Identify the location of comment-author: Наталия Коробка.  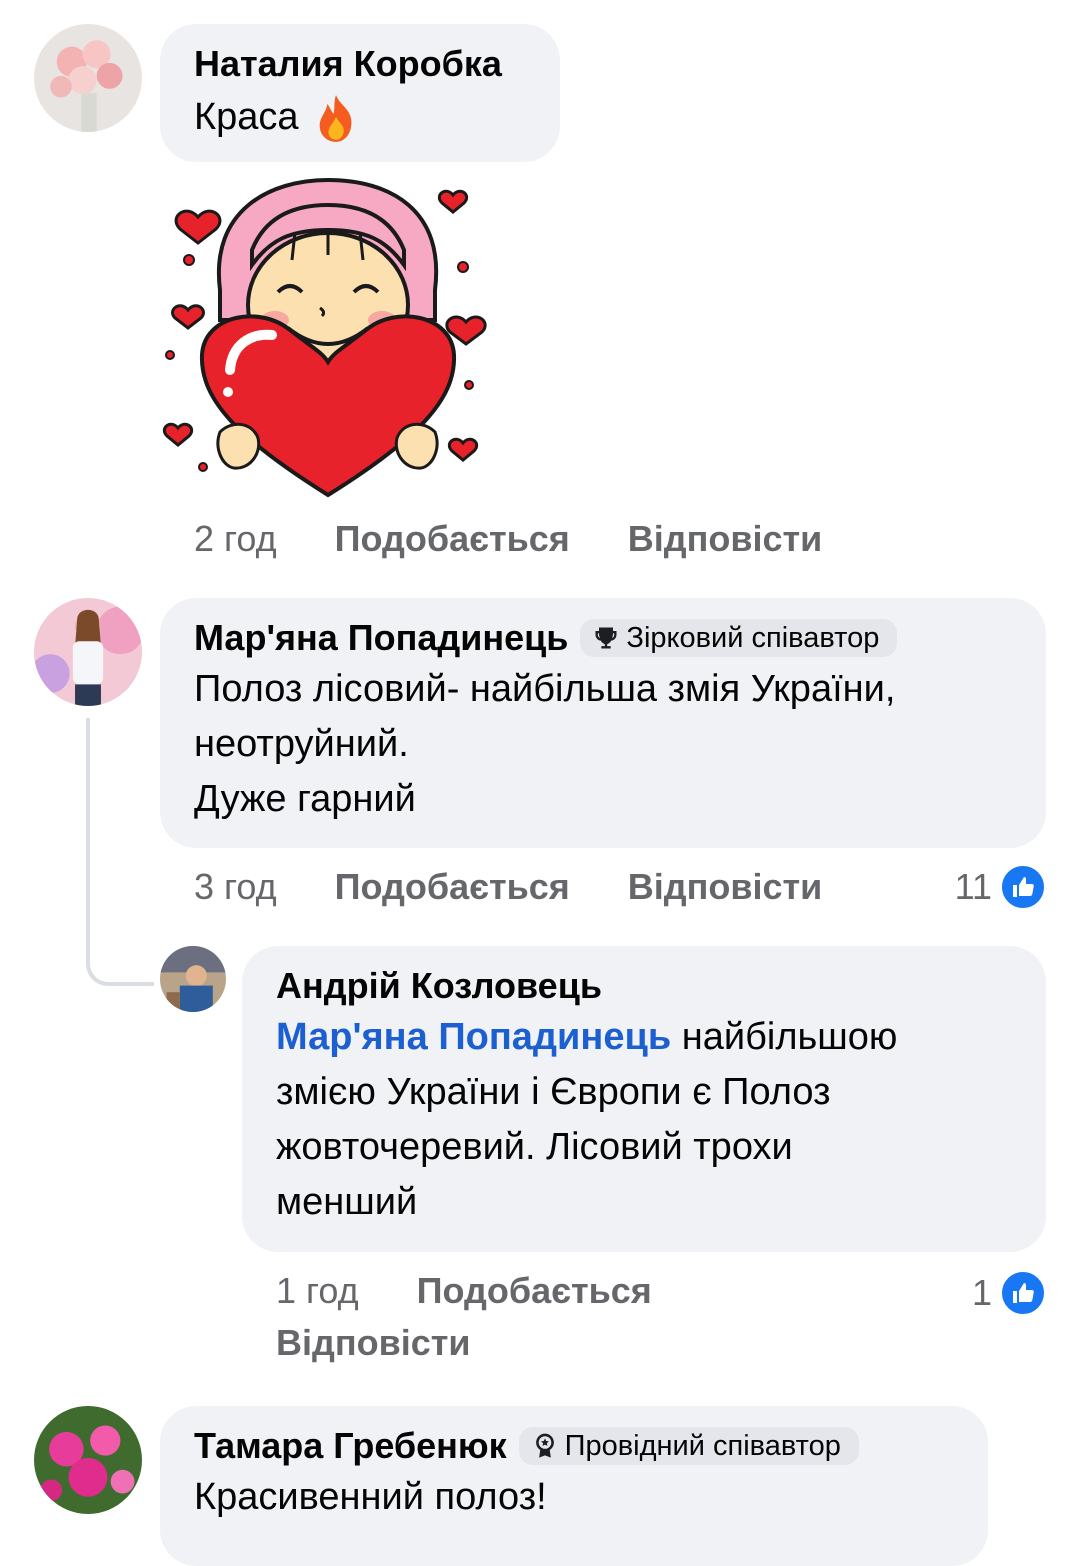
(360, 64).